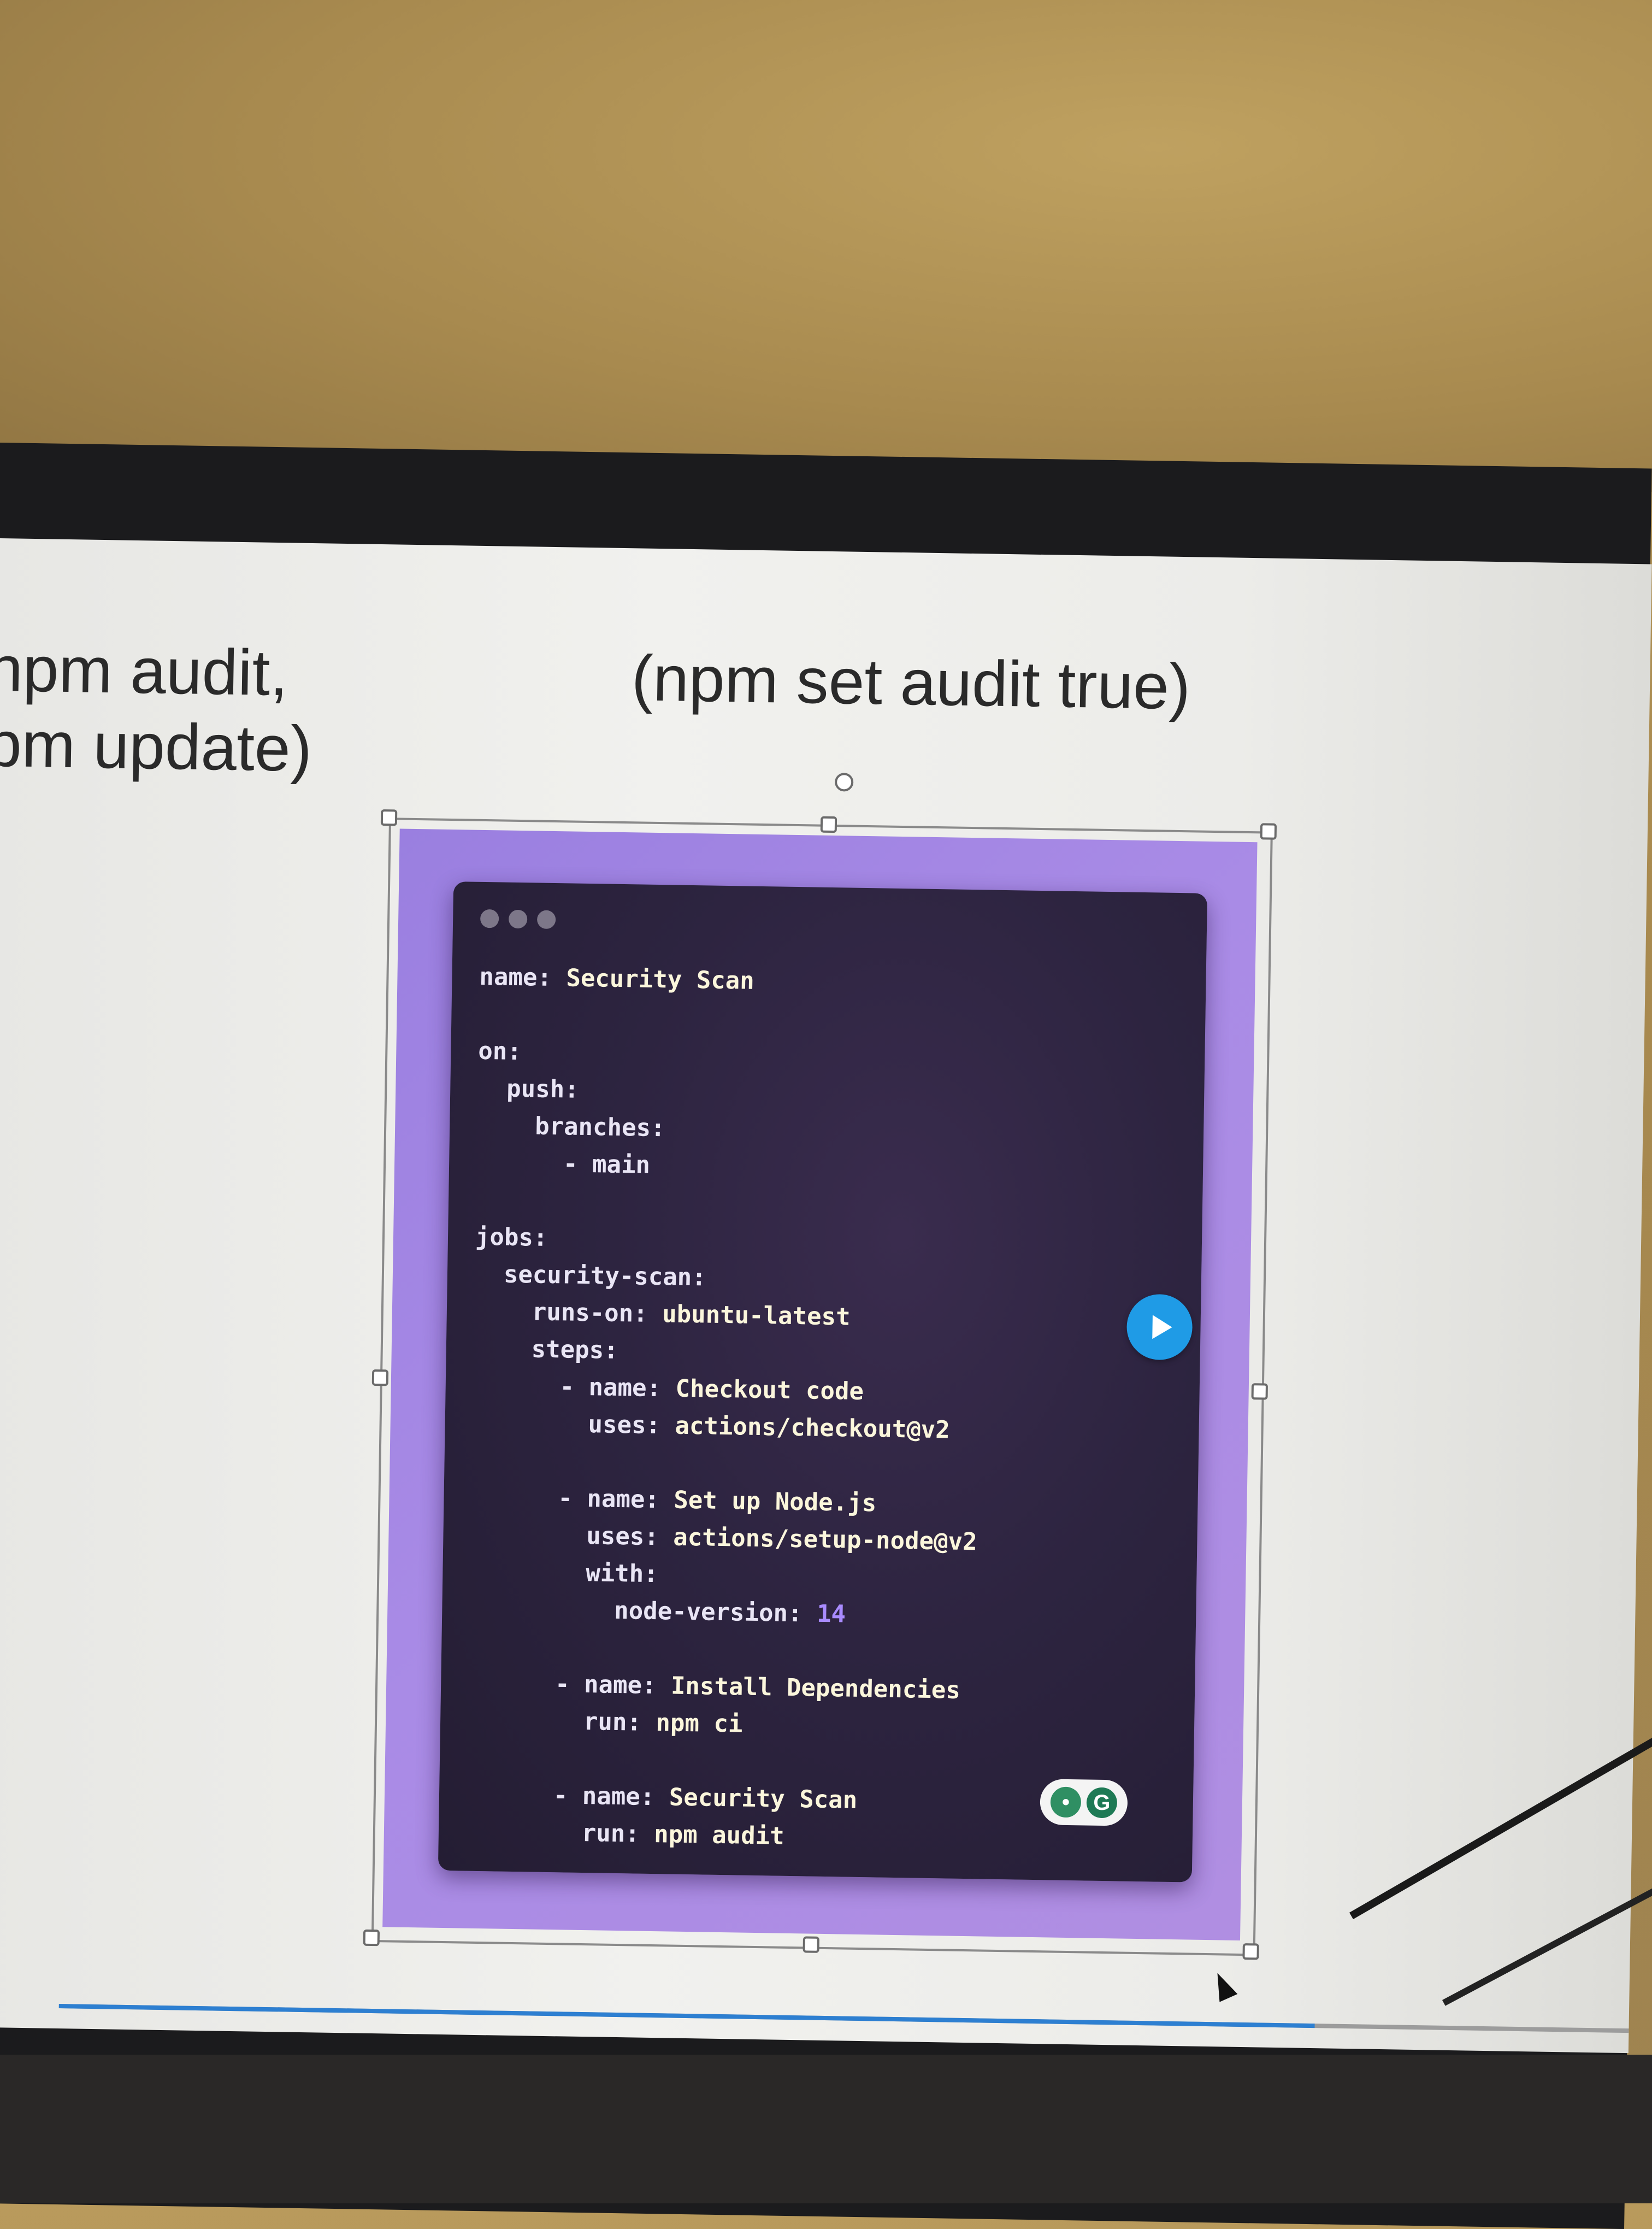  Describe the element at coordinates (686, 2016) in the screenshot. I see `video-progress-fill` at that location.